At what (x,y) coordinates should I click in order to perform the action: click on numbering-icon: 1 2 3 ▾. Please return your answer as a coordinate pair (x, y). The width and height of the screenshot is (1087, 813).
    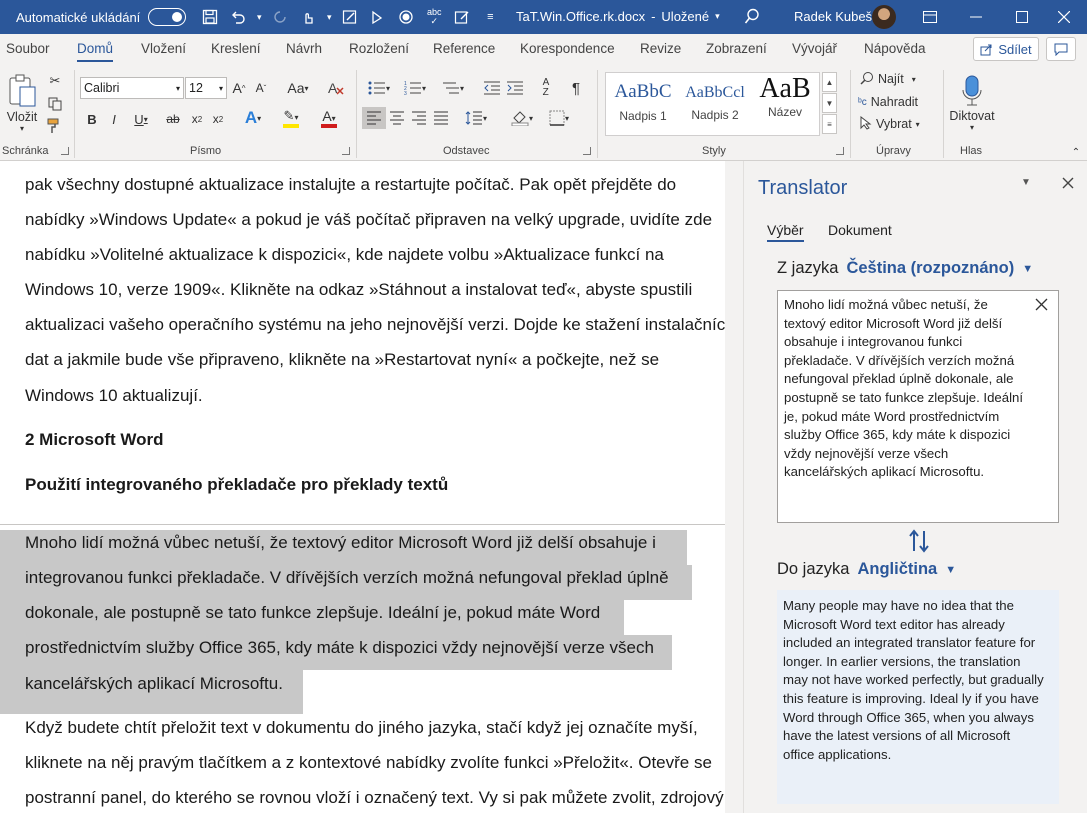
    Looking at the image, I should click on (415, 88).